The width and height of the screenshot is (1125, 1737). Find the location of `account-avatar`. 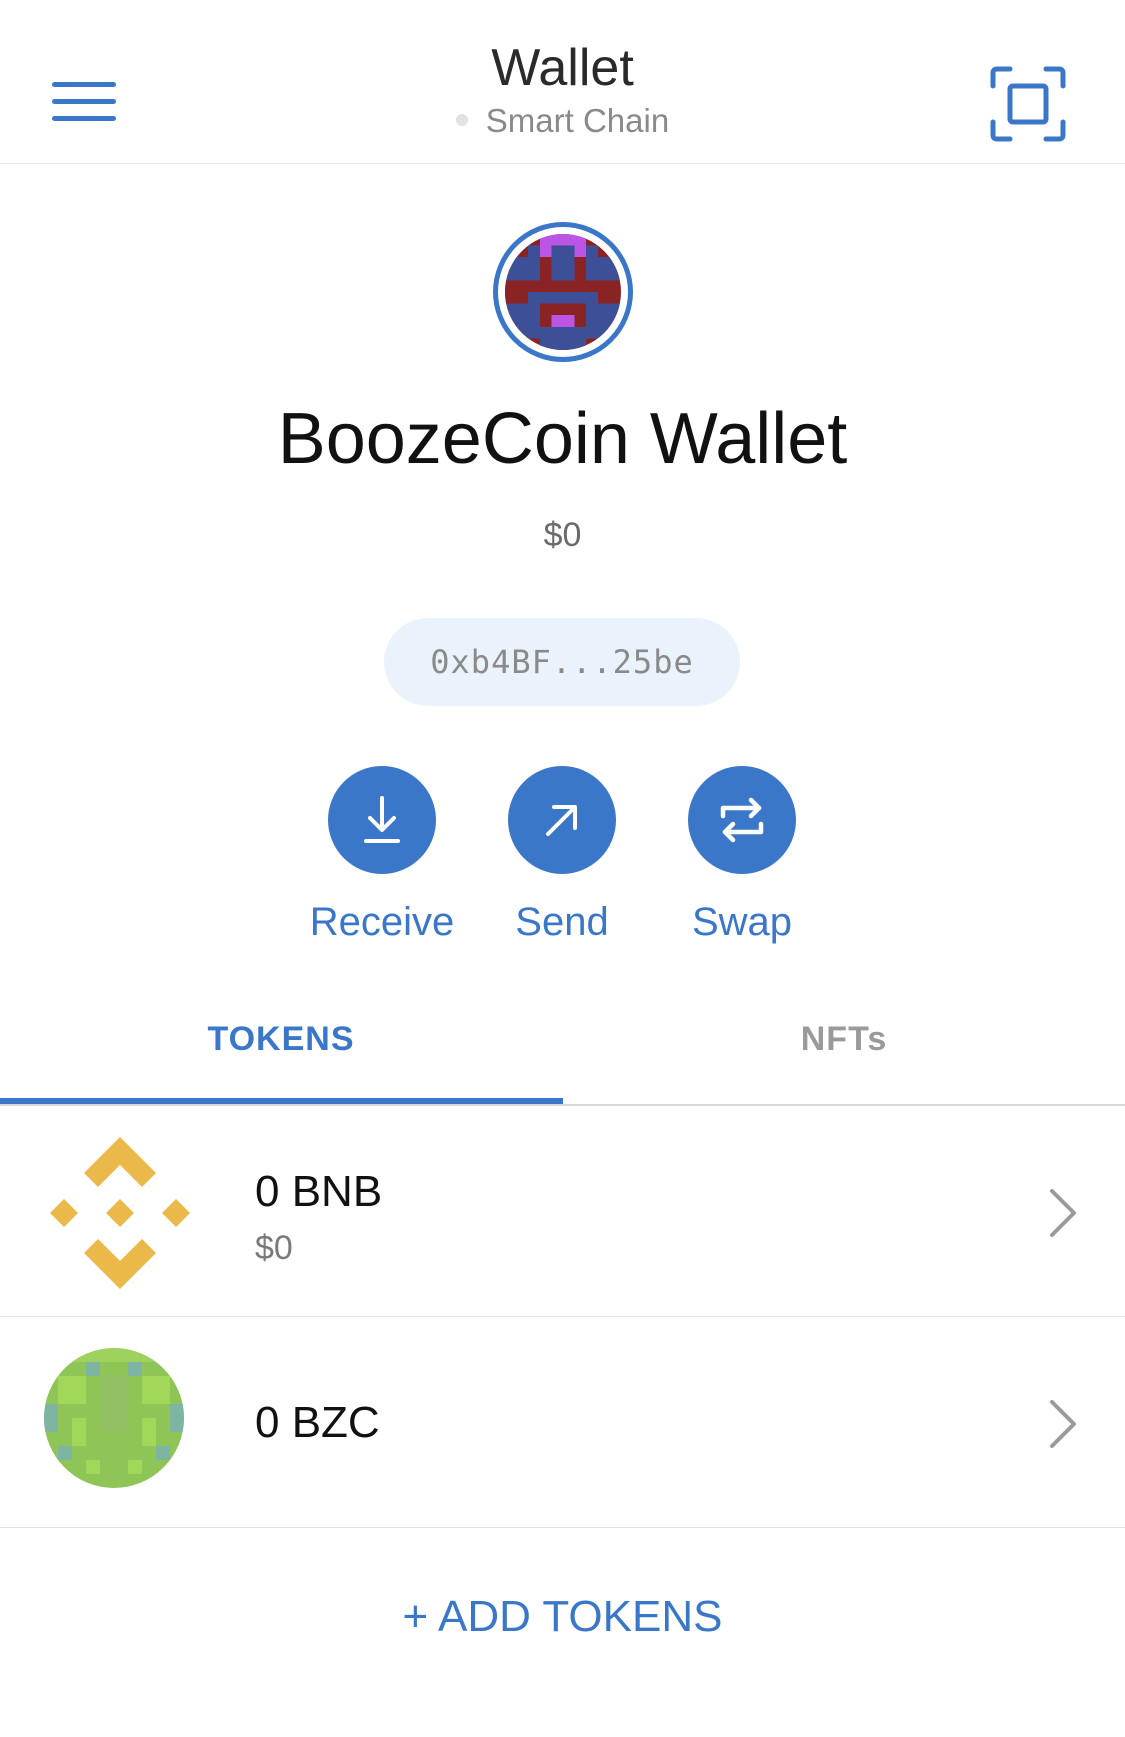

account-avatar is located at coordinates (563, 292).